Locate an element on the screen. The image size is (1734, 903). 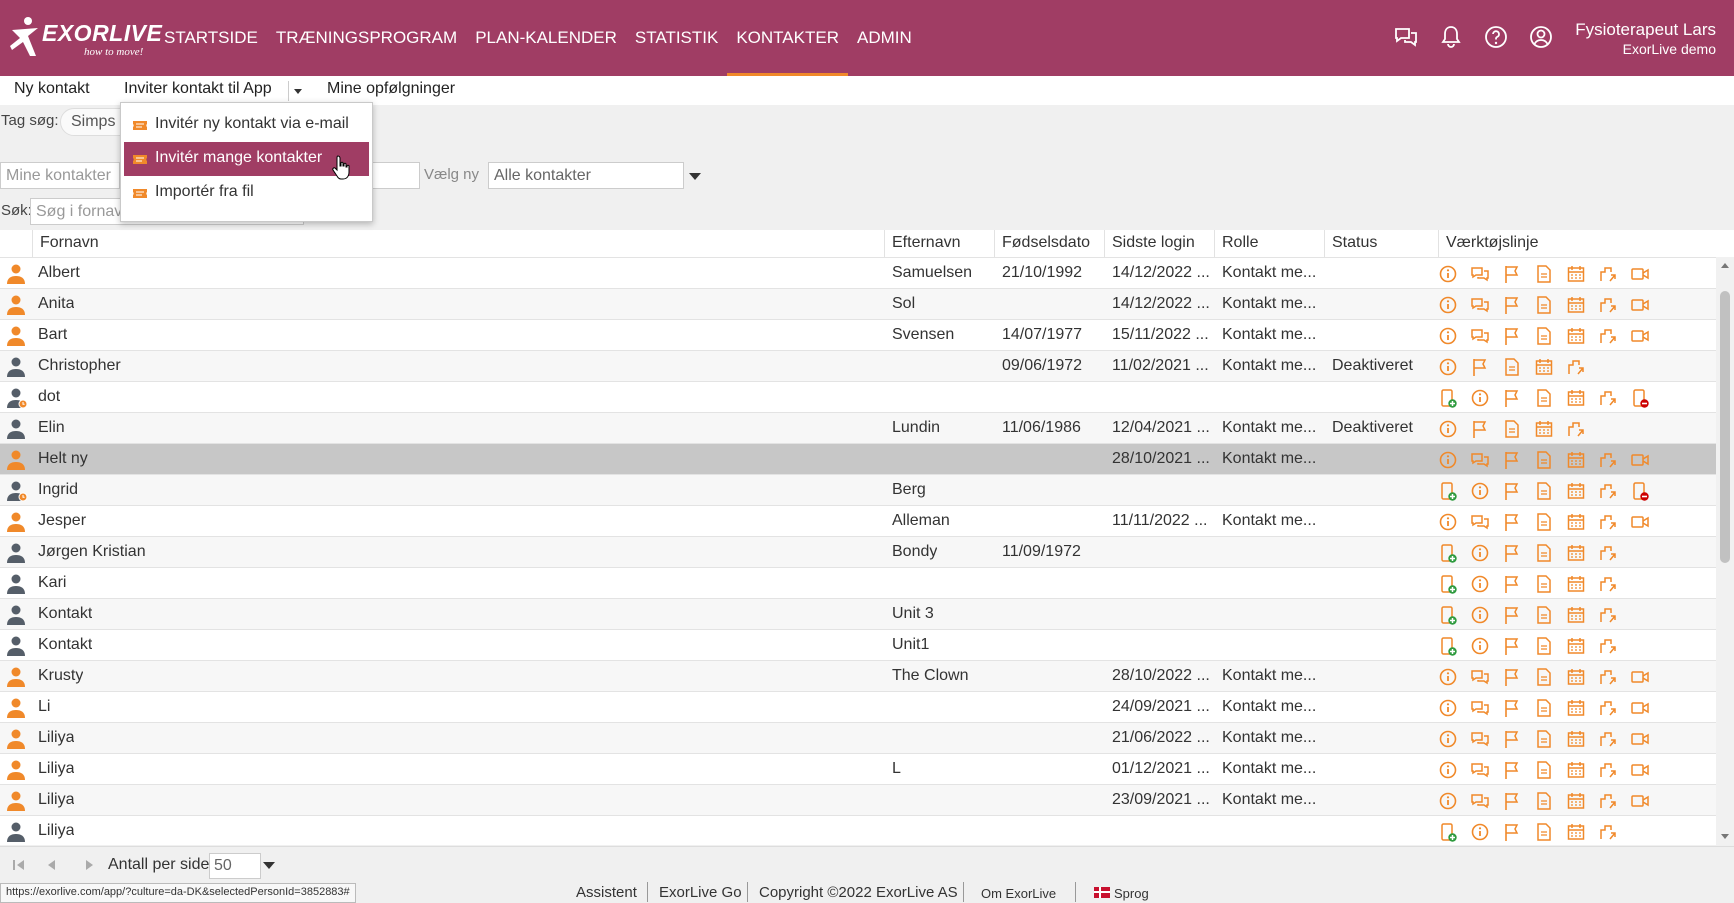
nav-træningsprogram: TRÆNINGSPROGRAM is located at coordinates (366, 38).